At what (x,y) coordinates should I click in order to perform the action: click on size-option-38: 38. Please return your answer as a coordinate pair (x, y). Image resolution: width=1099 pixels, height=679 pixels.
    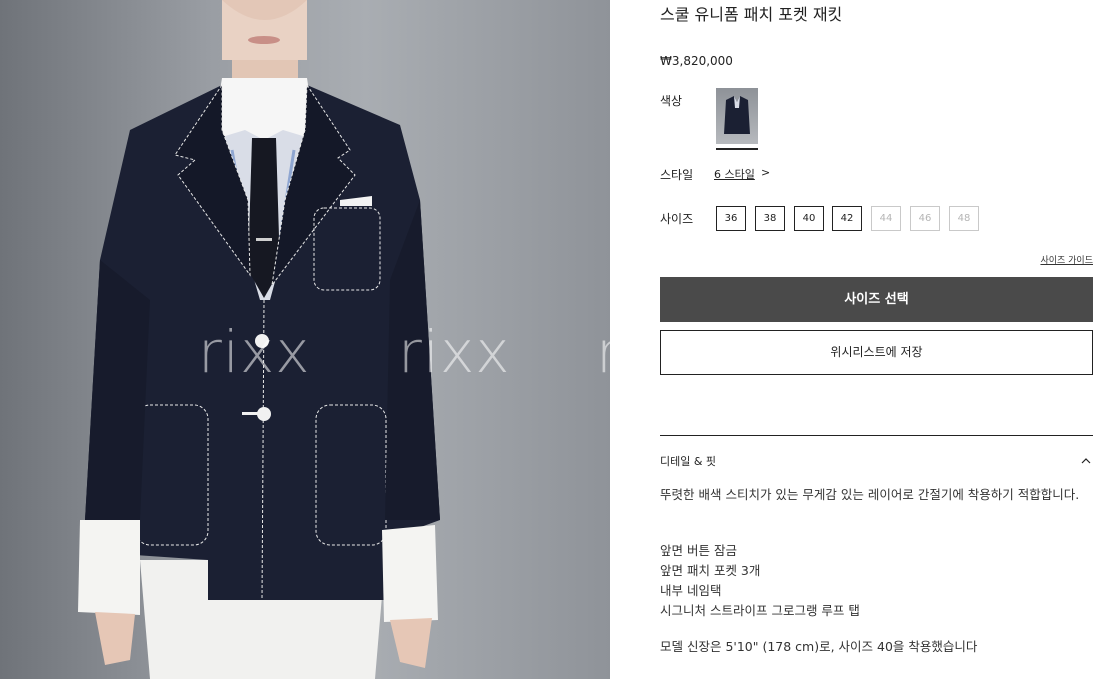
    Looking at the image, I should click on (770, 218).